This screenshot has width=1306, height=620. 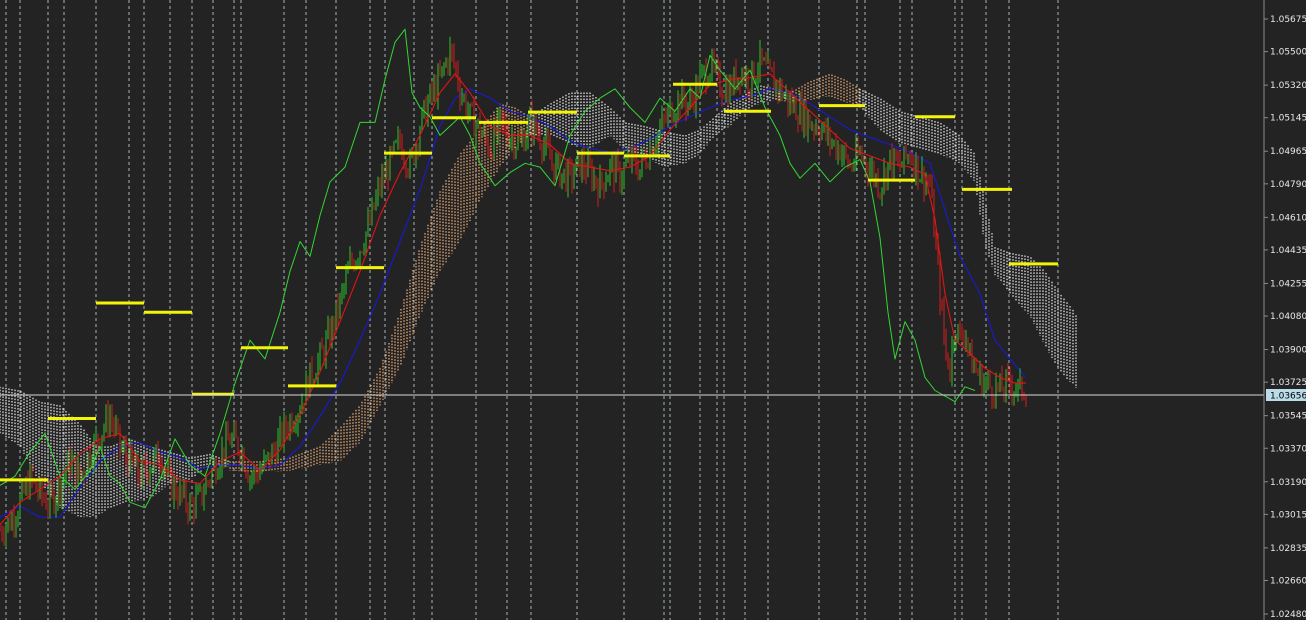 I want to click on y-tick-label: 1.02835, so click(x=1288, y=549).